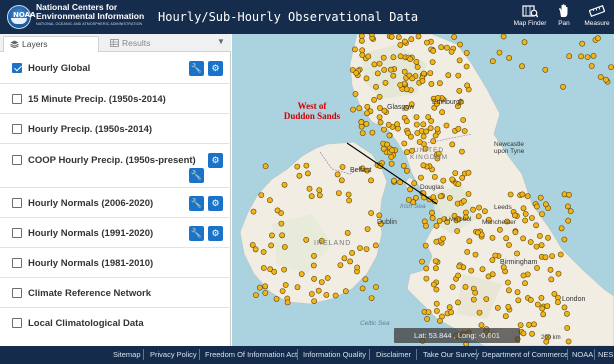 The width and height of the screenshot is (614, 364). I want to click on layer-row-local-climatological-data: Local Climatological Data, so click(115, 323).